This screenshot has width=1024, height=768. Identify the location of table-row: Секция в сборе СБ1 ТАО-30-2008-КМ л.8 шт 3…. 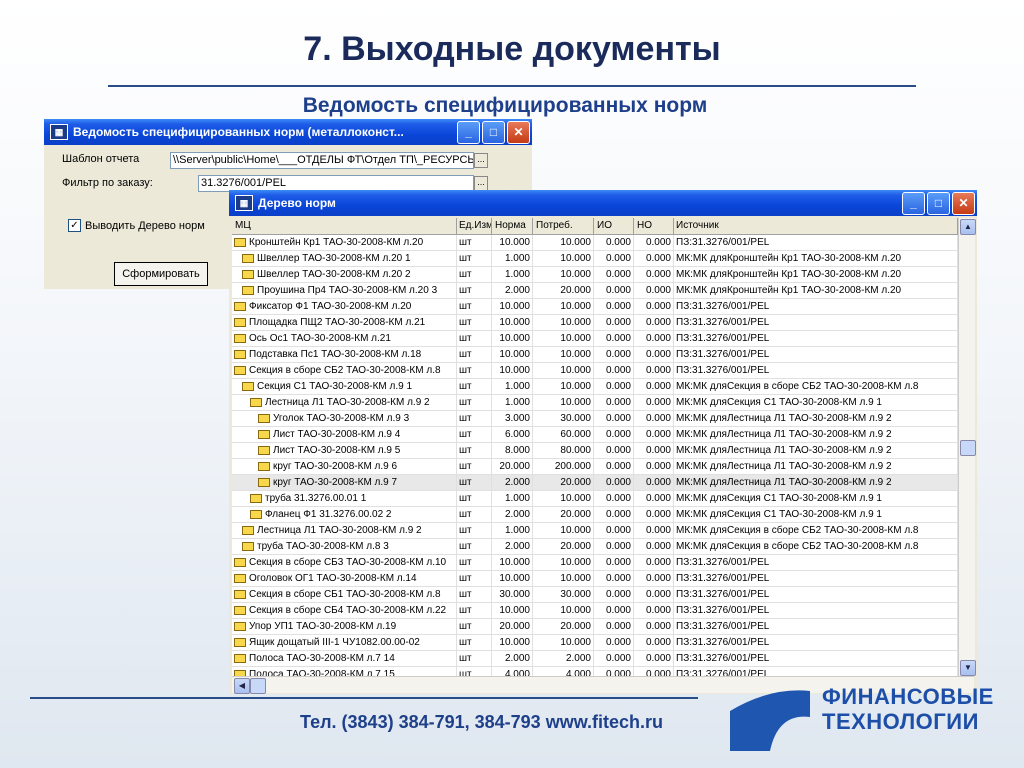
(595, 595).